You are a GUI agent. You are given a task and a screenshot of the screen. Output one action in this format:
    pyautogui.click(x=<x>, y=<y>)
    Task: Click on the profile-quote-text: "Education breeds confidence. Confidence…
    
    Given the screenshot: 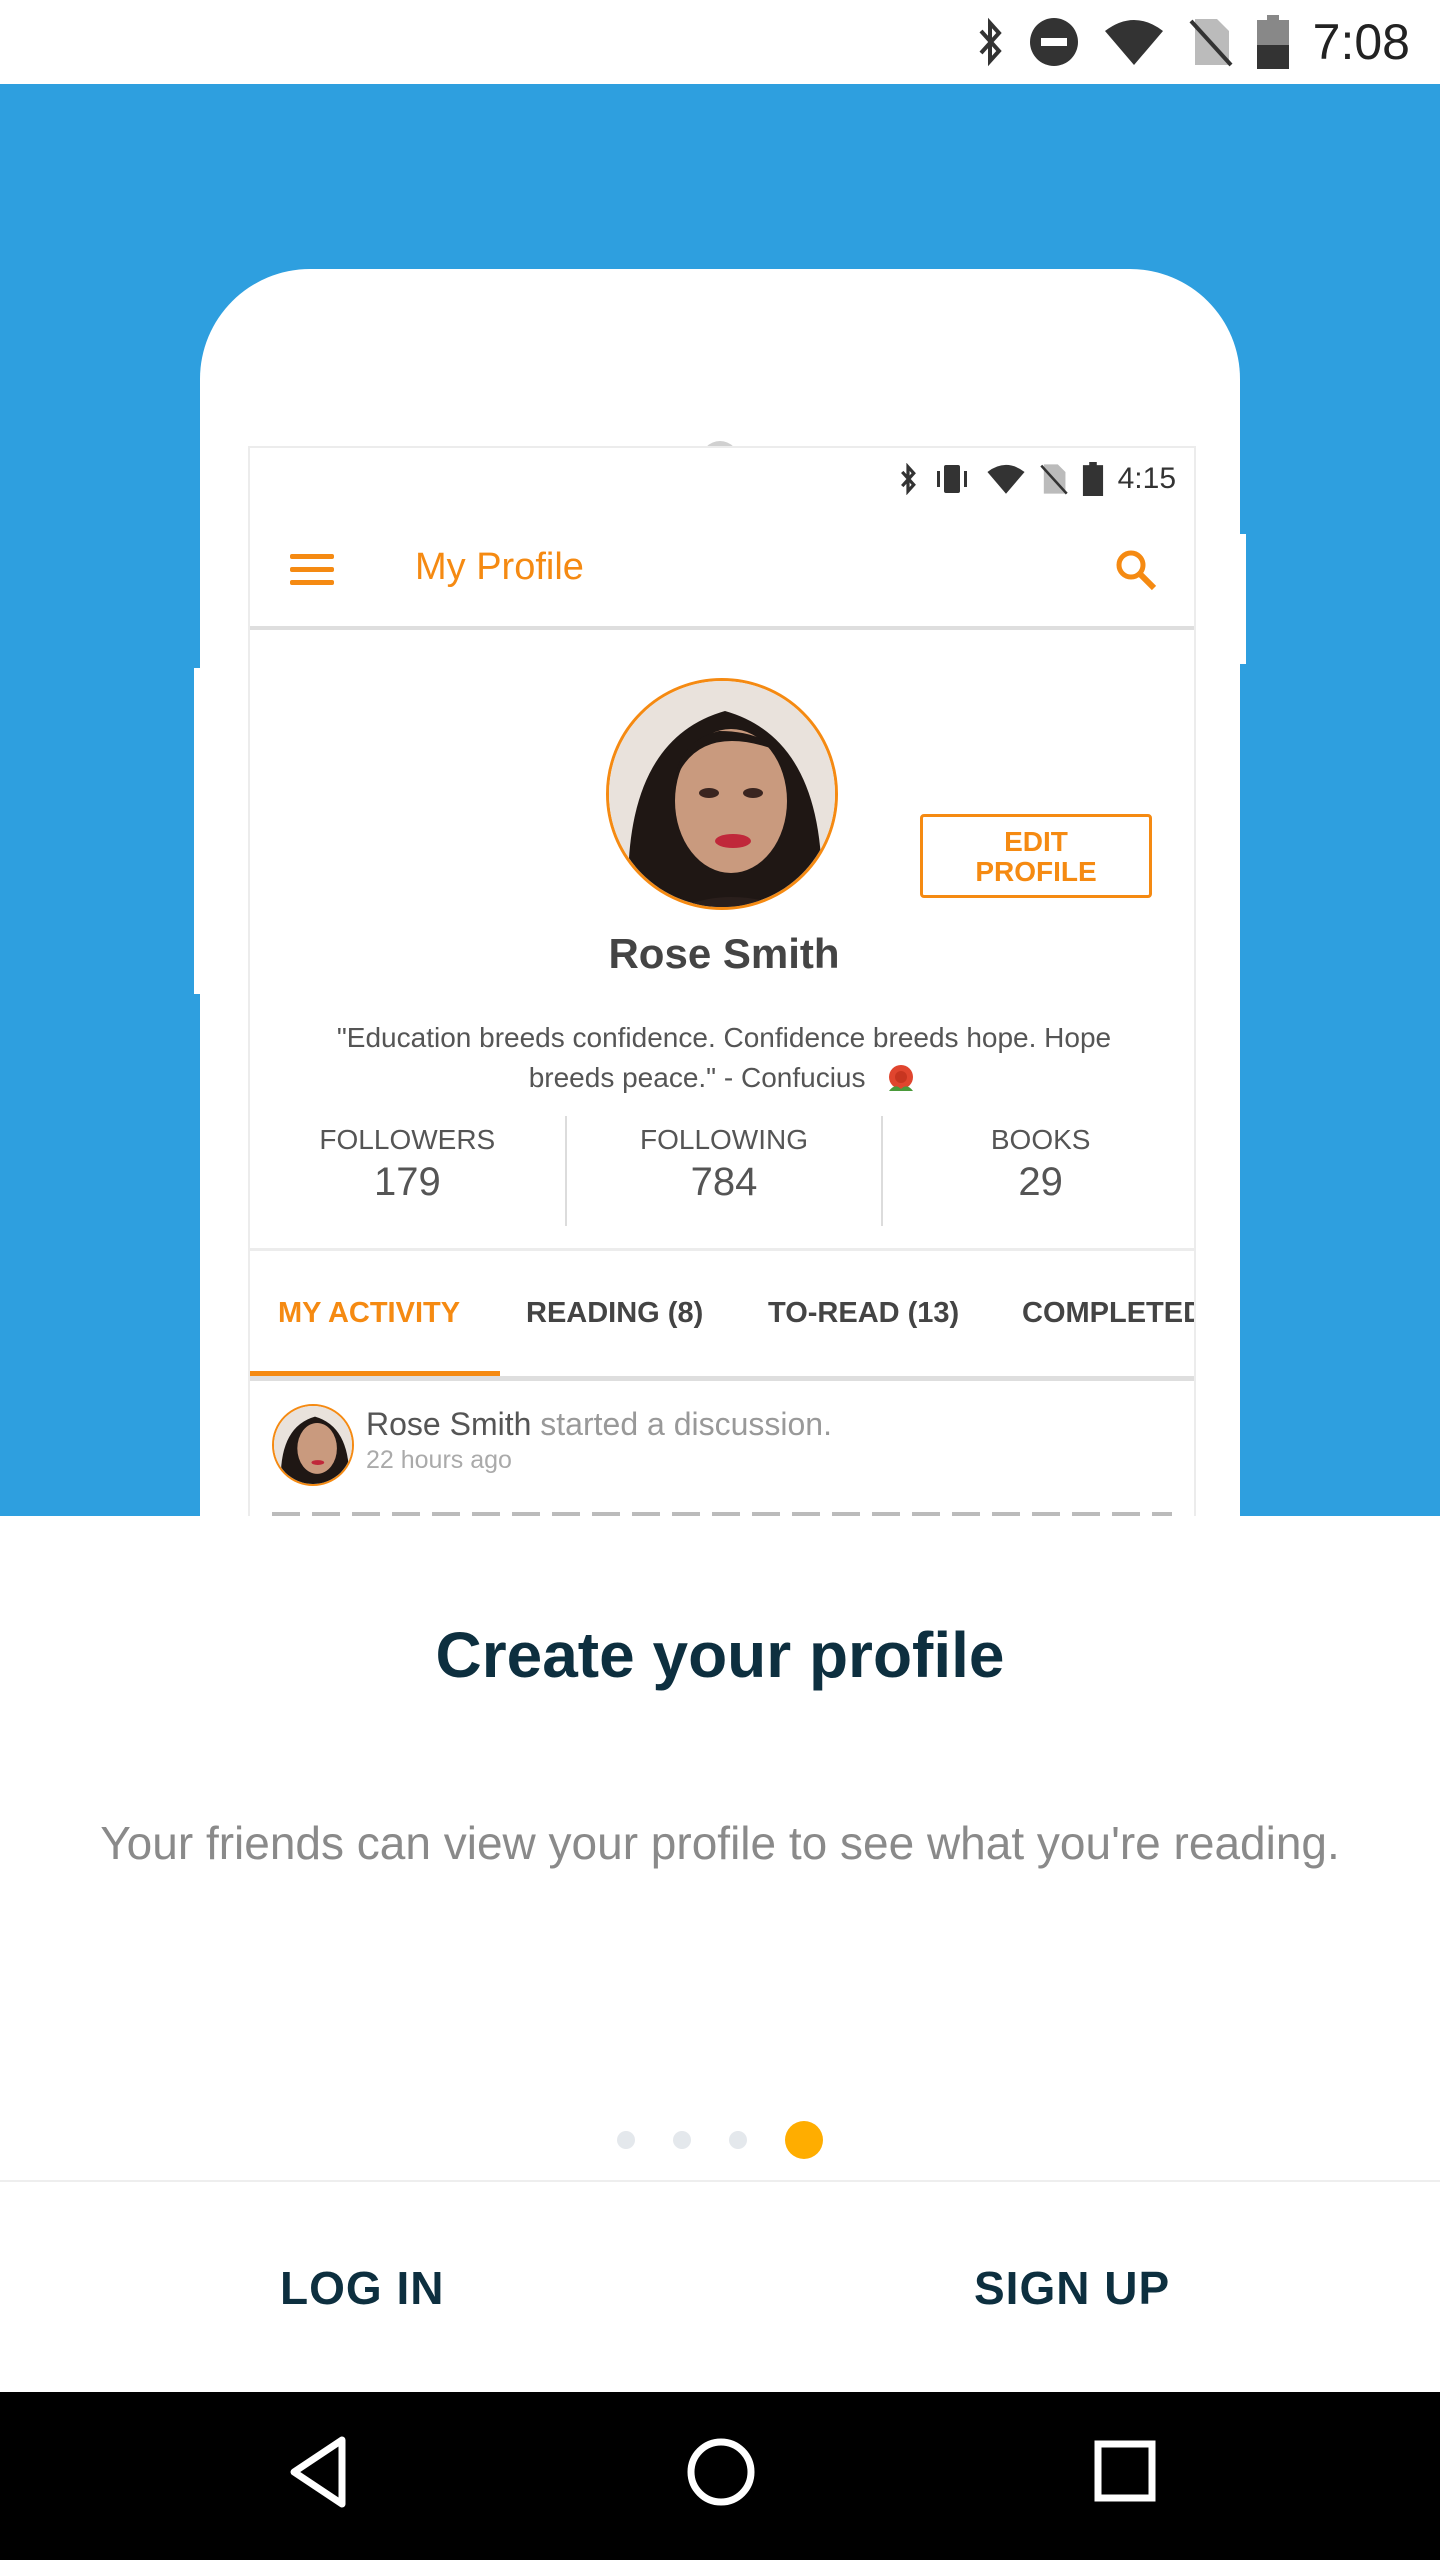 What is the action you would take?
    pyautogui.click(x=724, y=1057)
    